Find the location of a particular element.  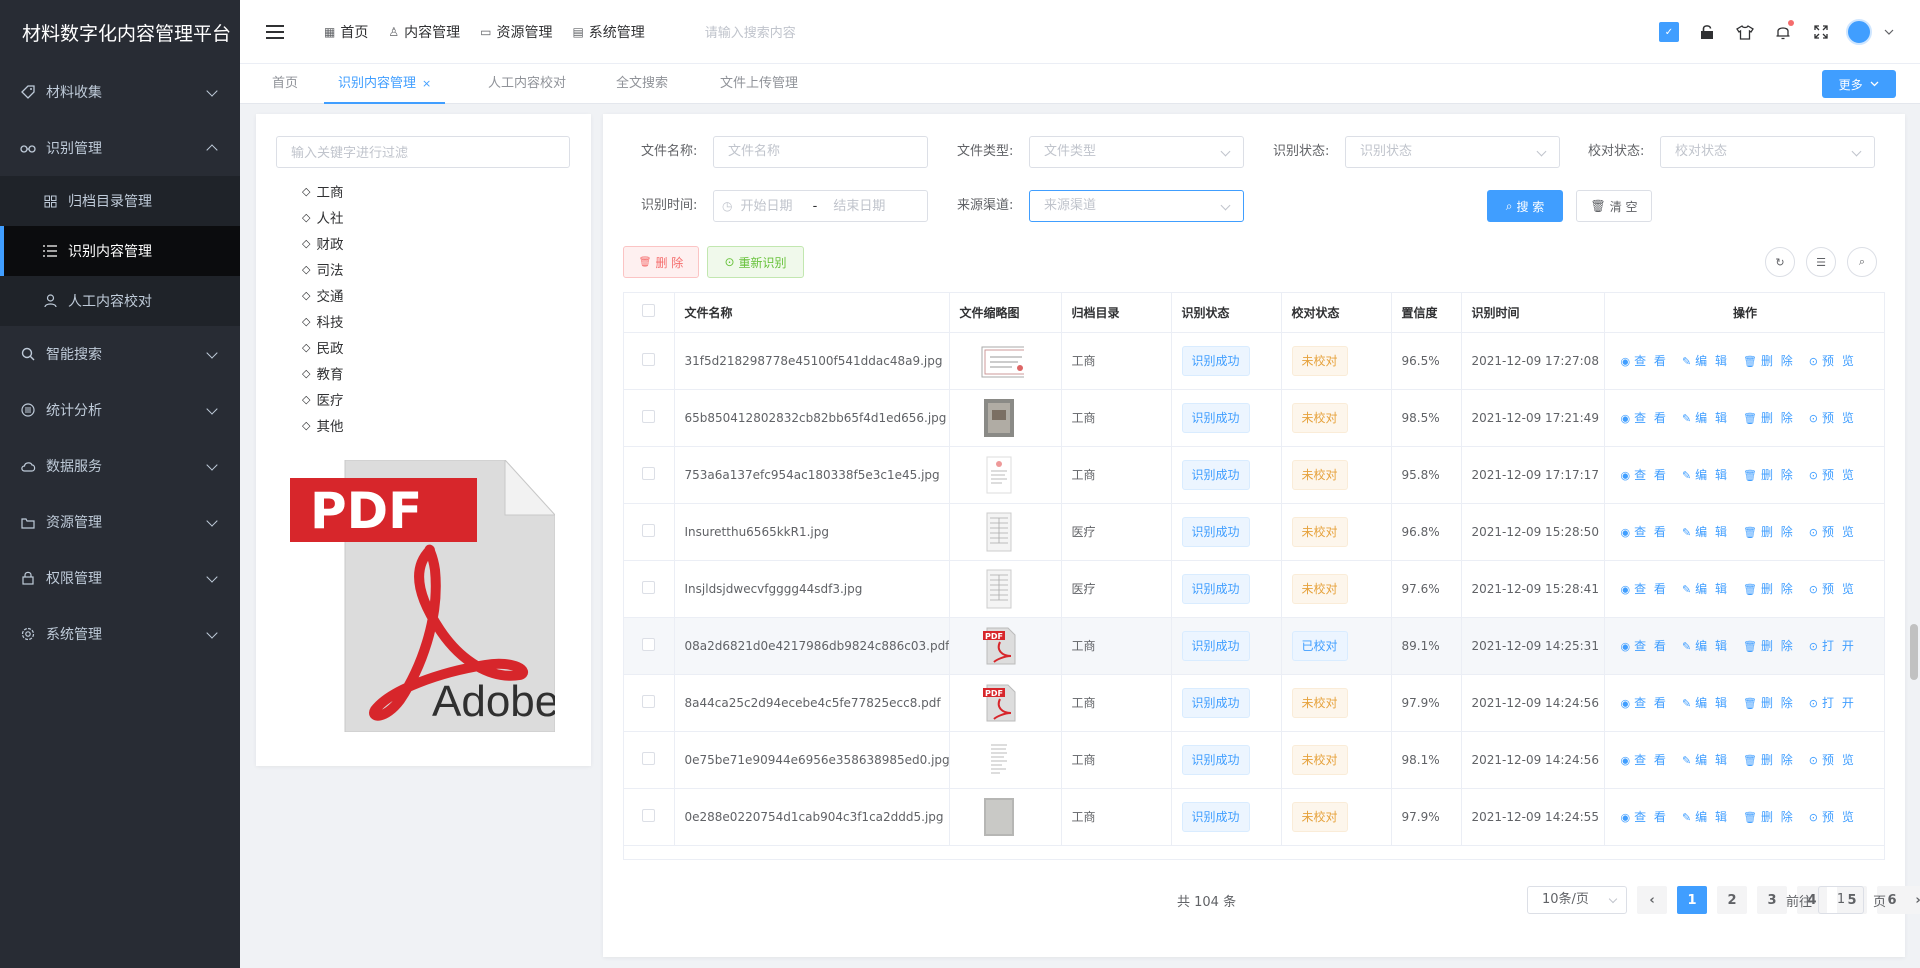

search-toggle-icon: ⌕ is located at coordinates (1862, 262).